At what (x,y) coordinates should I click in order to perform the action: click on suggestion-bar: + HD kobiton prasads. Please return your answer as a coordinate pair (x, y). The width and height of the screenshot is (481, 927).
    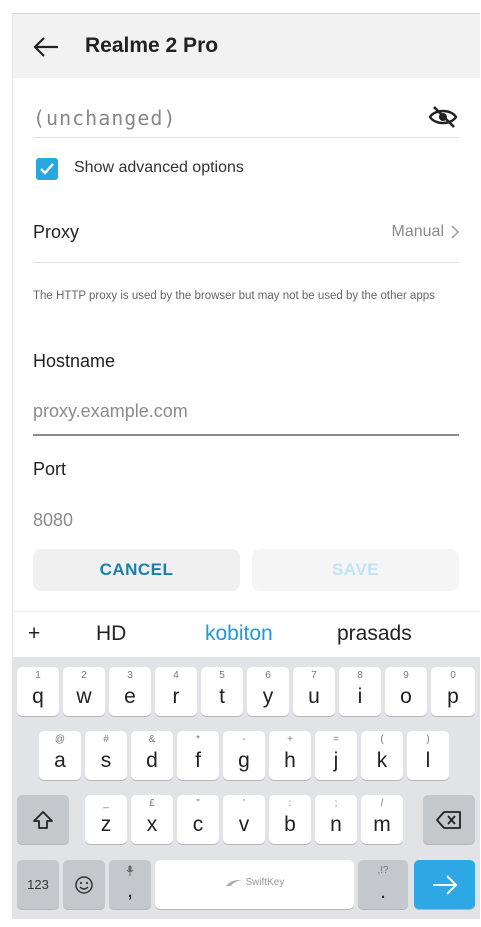
    Looking at the image, I should click on (246, 634).